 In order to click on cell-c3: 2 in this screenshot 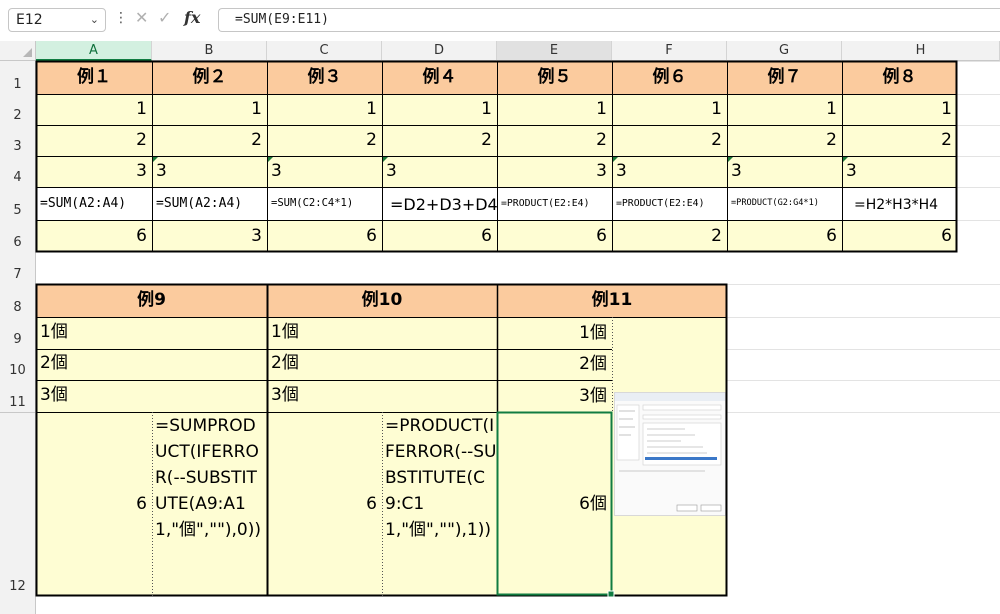, I will do `click(324, 140)`.